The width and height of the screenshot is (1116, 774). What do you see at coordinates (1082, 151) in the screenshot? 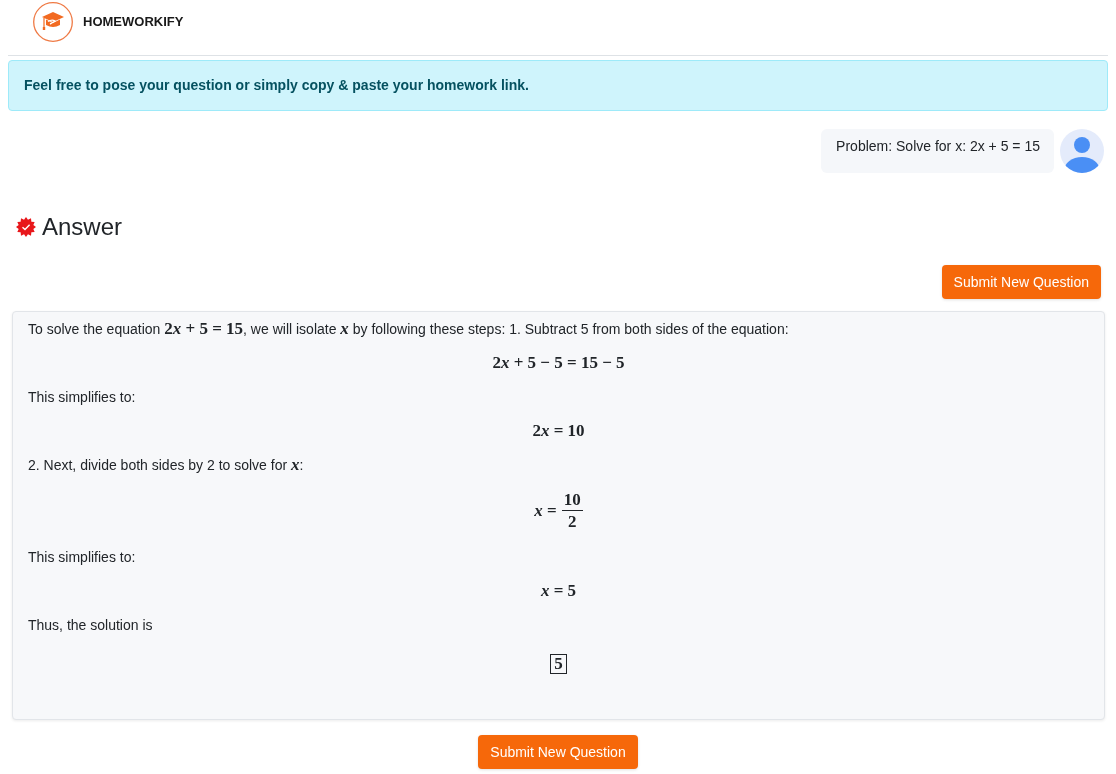
I see `user-avatar-icon` at bounding box center [1082, 151].